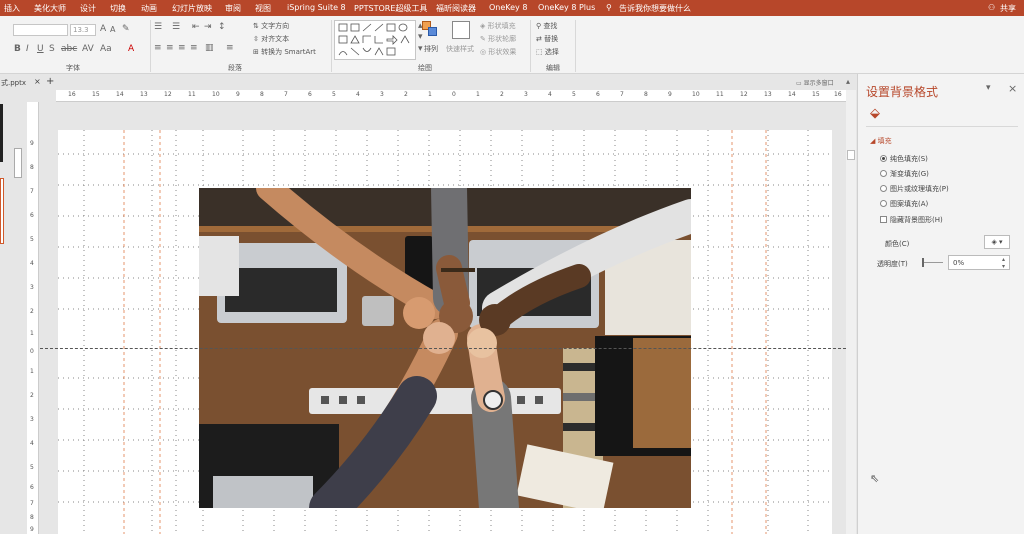 The image size is (1024, 534). I want to click on underline-icon: U, so click(40, 49).